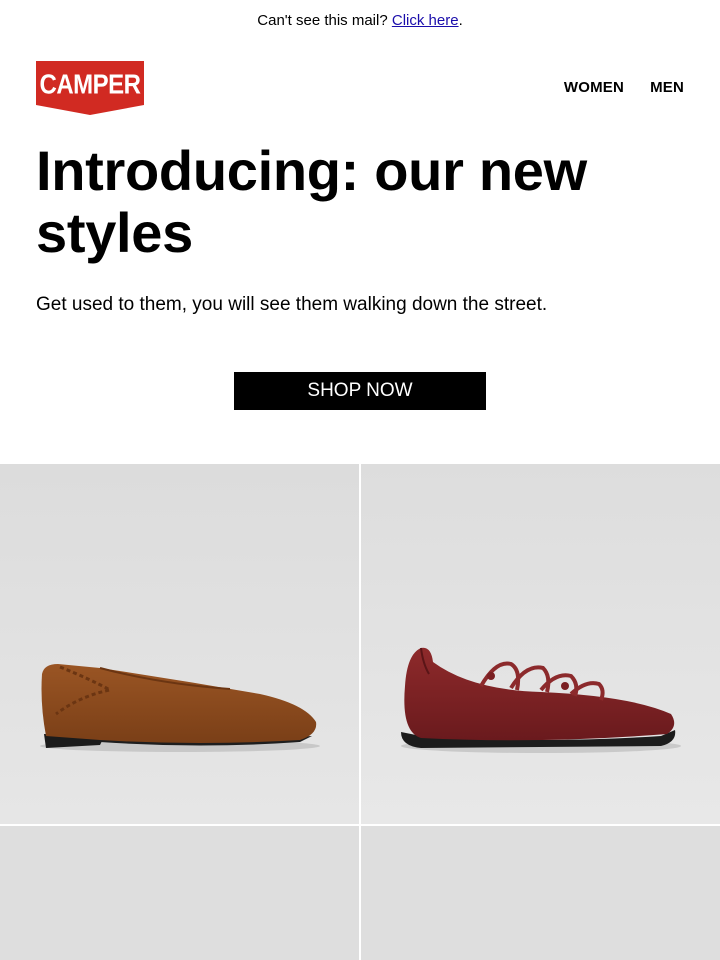 The width and height of the screenshot is (720, 960). I want to click on view-in-browser-link: Click here, so click(425, 20).